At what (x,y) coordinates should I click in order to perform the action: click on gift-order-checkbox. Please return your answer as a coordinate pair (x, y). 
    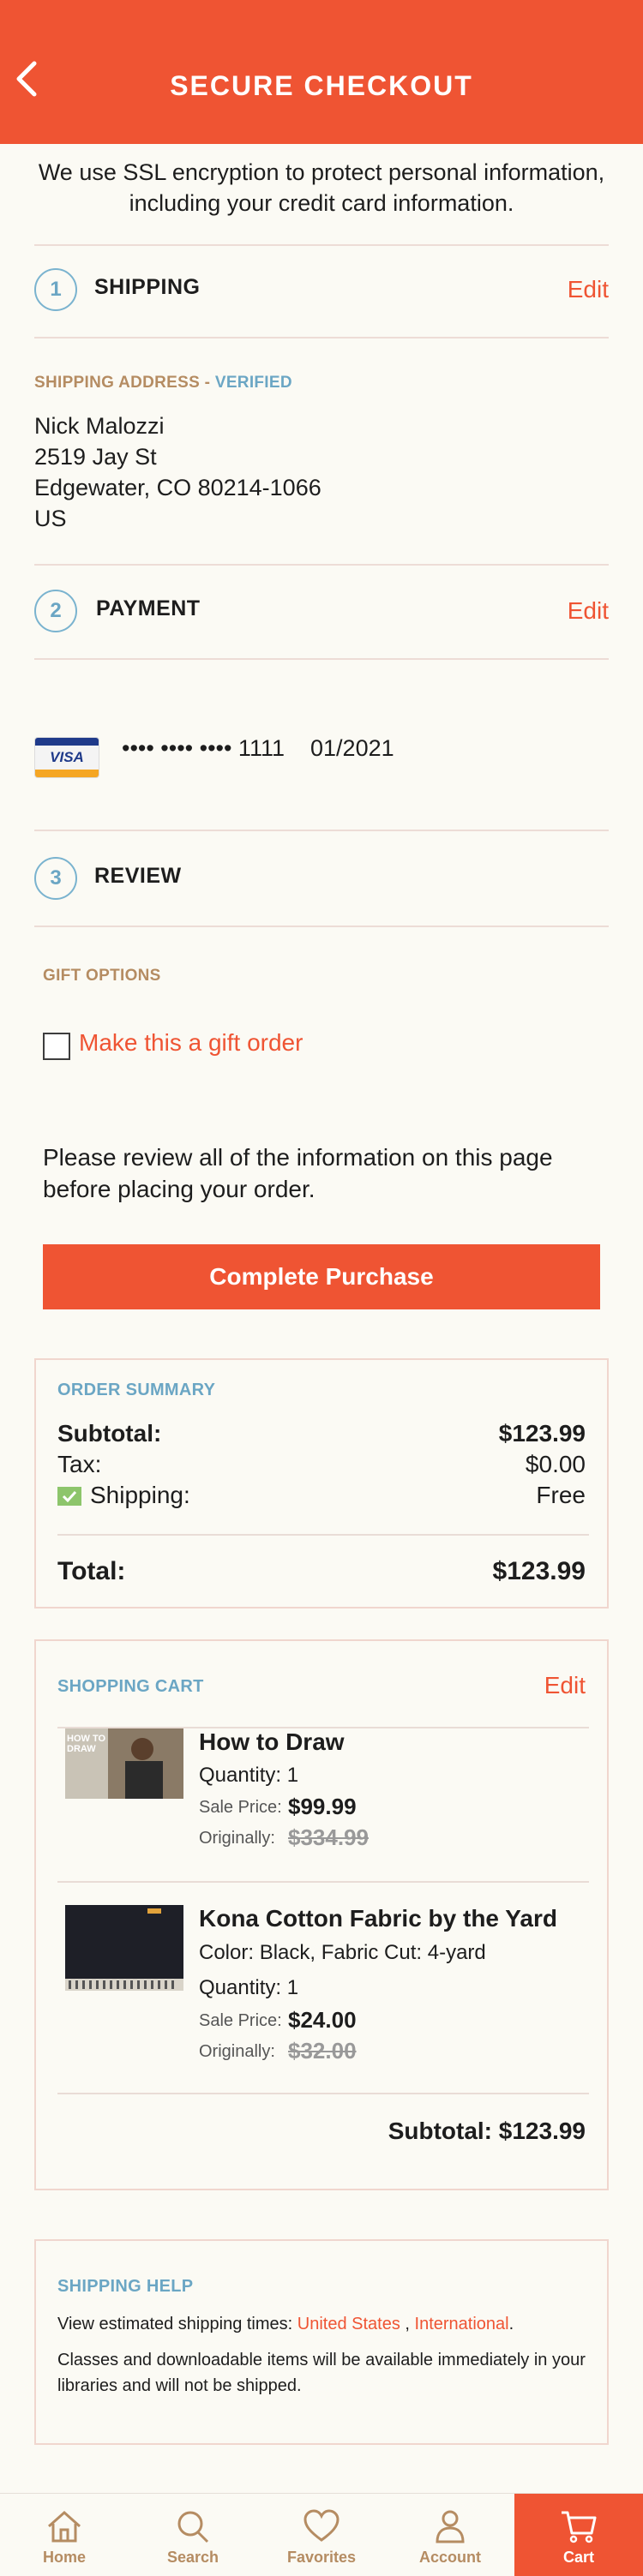
    Looking at the image, I should click on (56, 1046).